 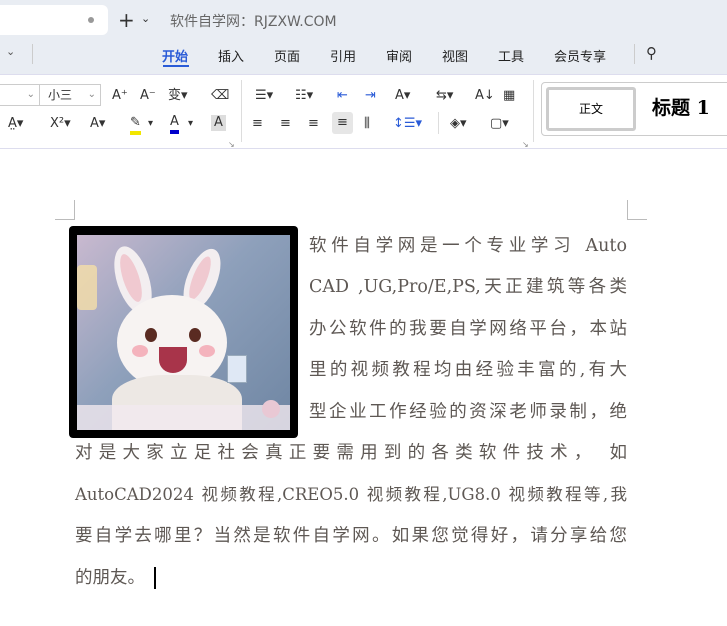 I want to click on document-tab, so click(x=54, y=20).